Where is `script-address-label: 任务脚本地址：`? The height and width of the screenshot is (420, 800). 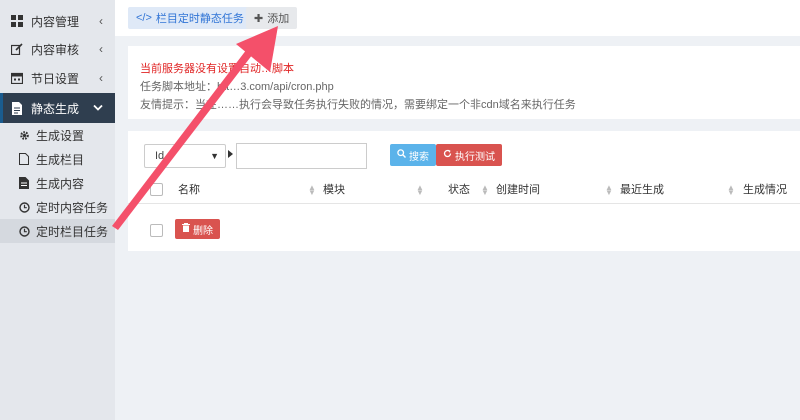
script-address-label: 任务脚本地址： is located at coordinates (178, 87).